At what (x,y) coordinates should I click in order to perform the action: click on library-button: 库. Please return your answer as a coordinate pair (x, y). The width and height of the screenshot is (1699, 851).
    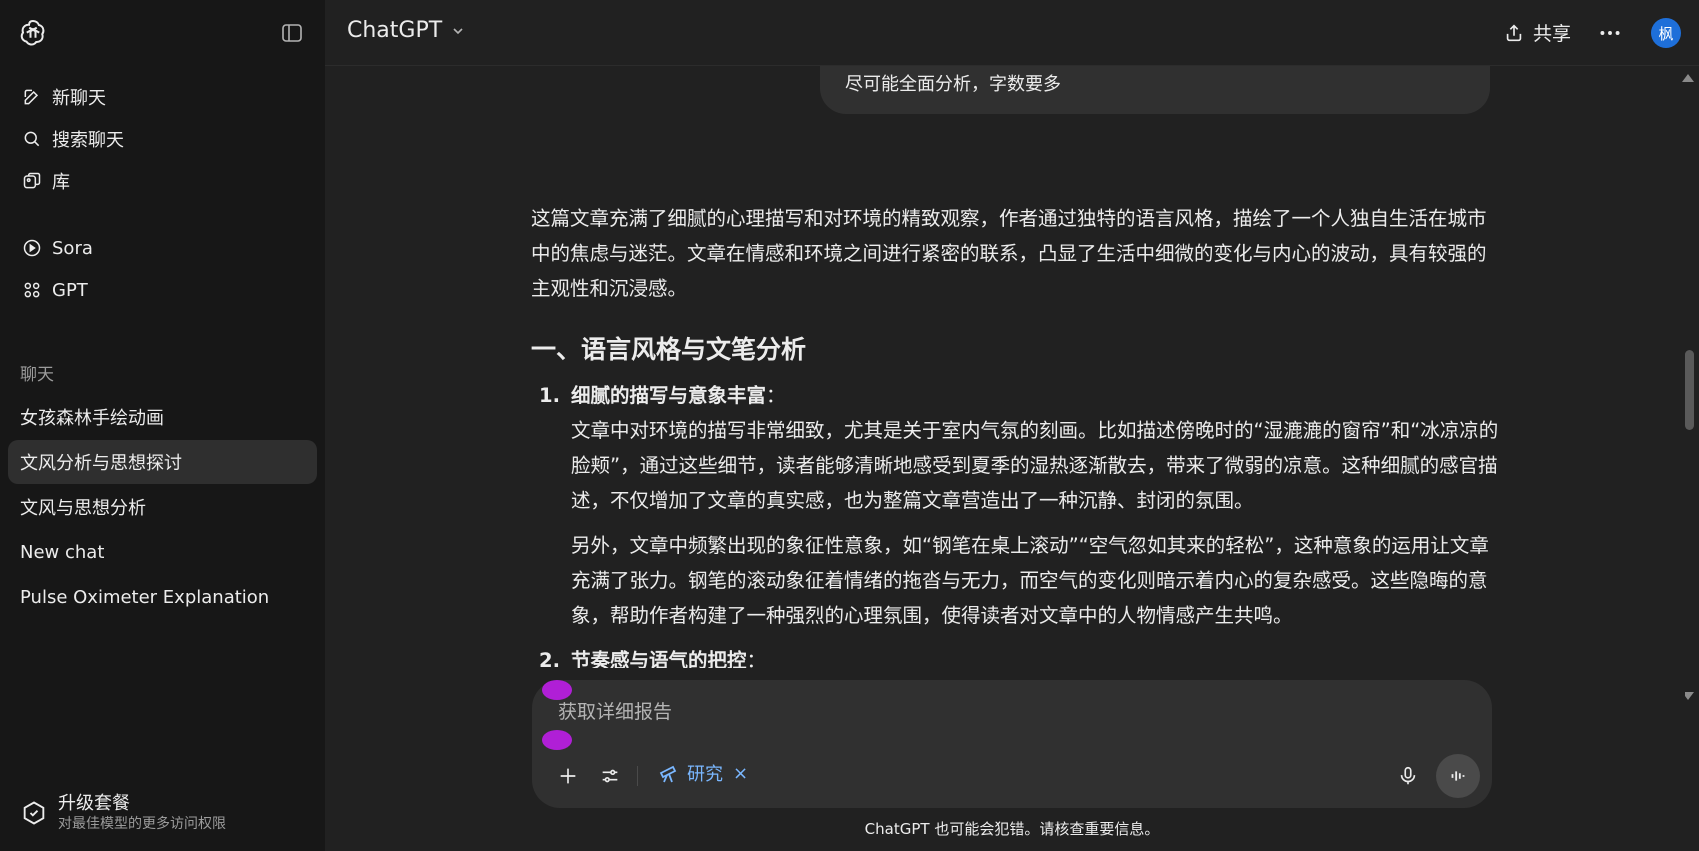
    Looking at the image, I should click on (162, 181).